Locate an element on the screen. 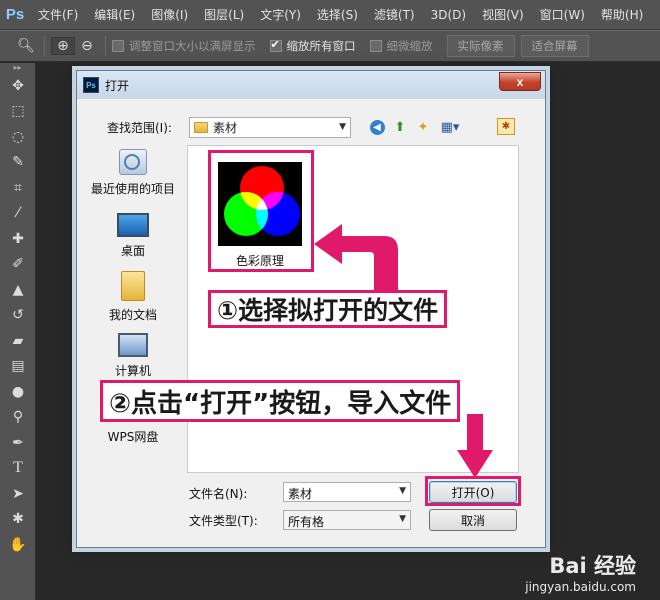 This screenshot has height=600, width=660. menu-edit: 编辑(E) is located at coordinates (114, 15).